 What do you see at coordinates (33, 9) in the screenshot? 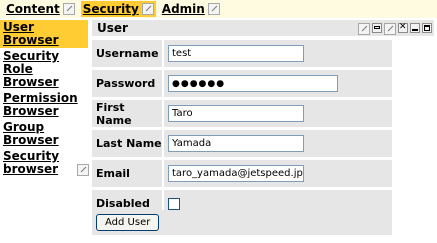
I see `tab-content-label: Content` at bounding box center [33, 9].